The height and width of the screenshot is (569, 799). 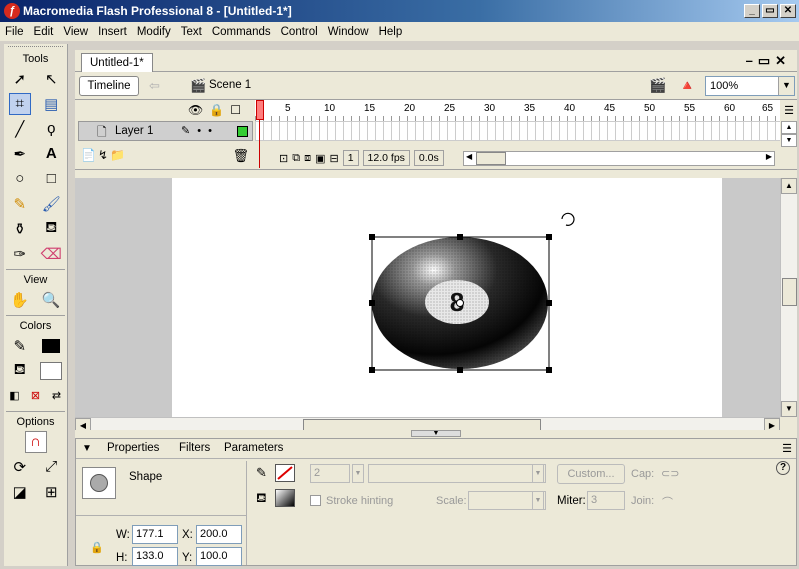 What do you see at coordinates (51, 229) in the screenshot?
I see `paint-bucket-tool-icon: ⛾` at bounding box center [51, 229].